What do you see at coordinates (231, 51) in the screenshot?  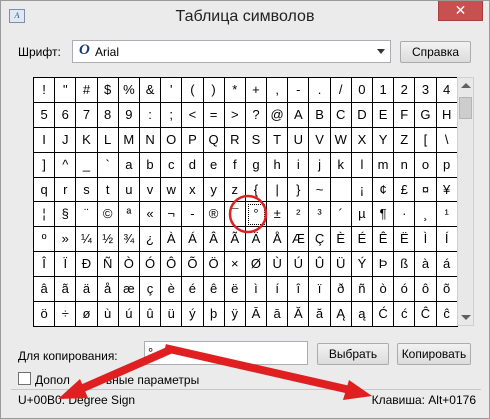 I see `font-dropdown: O Arial` at bounding box center [231, 51].